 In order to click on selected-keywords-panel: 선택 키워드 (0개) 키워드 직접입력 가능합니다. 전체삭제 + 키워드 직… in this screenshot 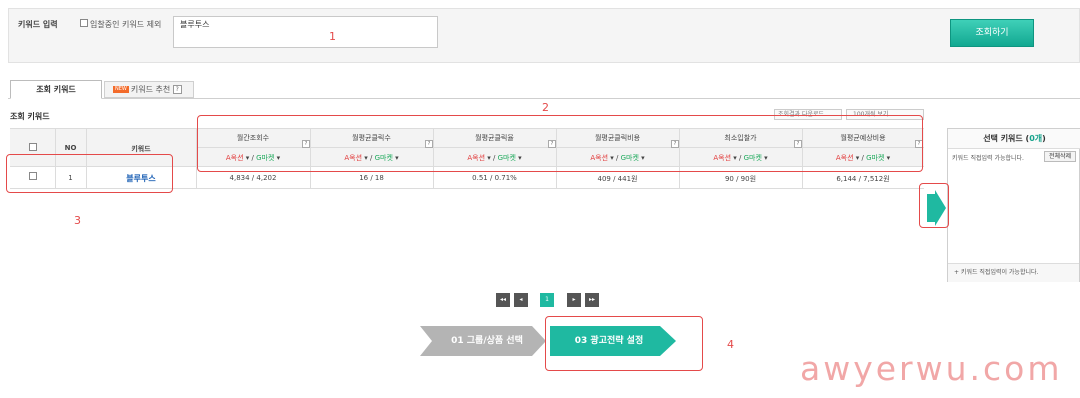, I will do `click(1013, 205)`.